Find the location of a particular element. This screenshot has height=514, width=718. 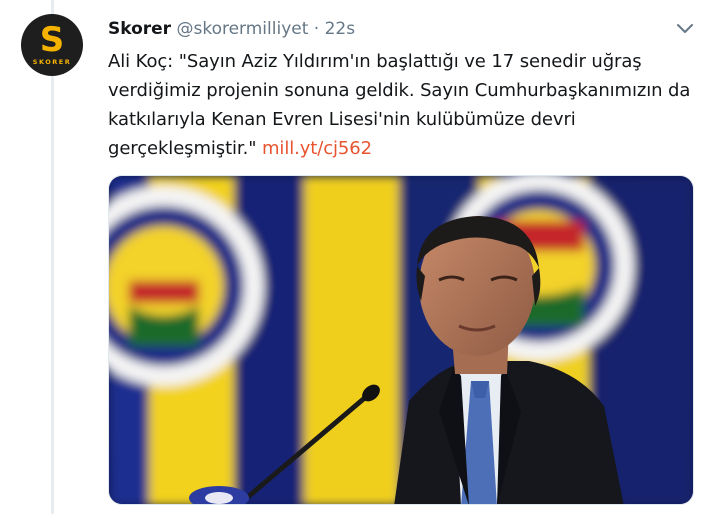

tweet-header: Skorer @skorermilliyet · 22s is located at coordinates (231, 29).